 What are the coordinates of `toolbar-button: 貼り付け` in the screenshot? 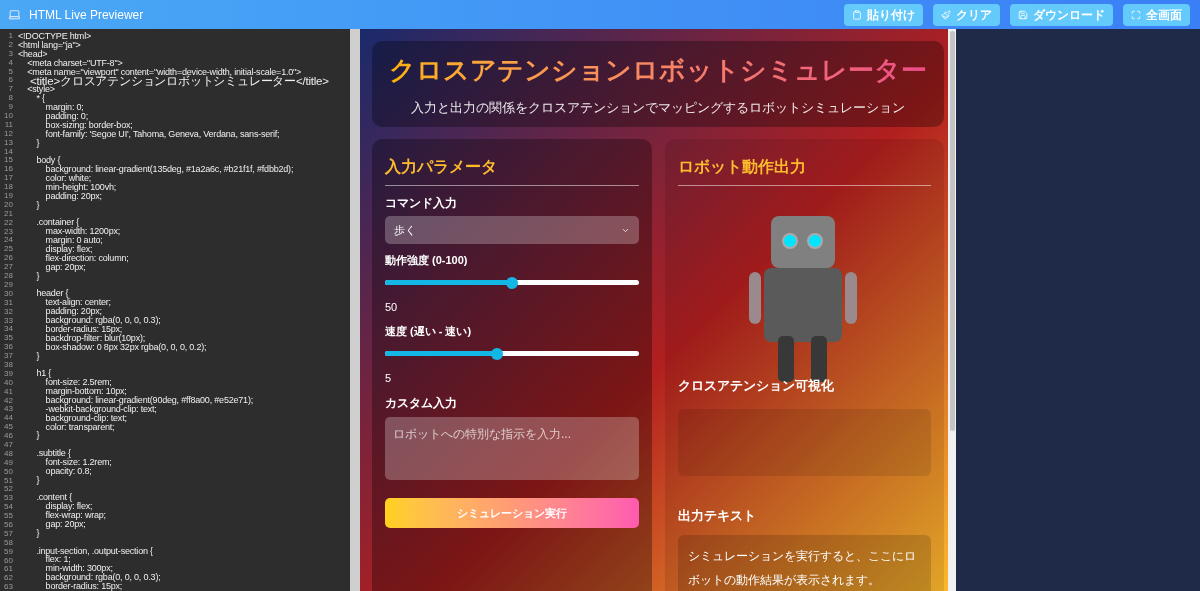 It's located at (883, 14).